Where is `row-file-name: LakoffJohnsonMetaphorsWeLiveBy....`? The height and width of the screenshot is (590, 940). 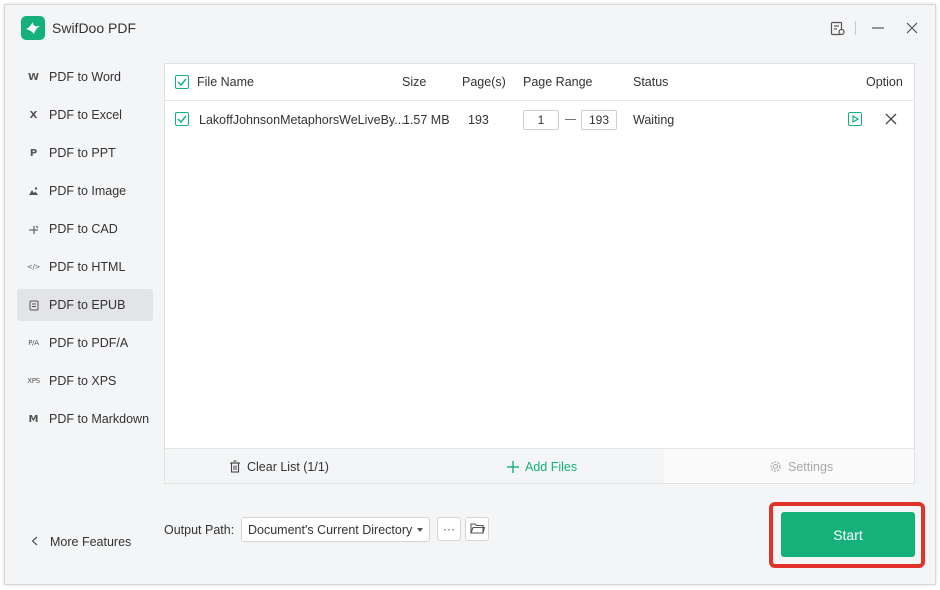 row-file-name: LakoffJohnsonMetaphorsWeLiveBy.... is located at coordinates (304, 120).